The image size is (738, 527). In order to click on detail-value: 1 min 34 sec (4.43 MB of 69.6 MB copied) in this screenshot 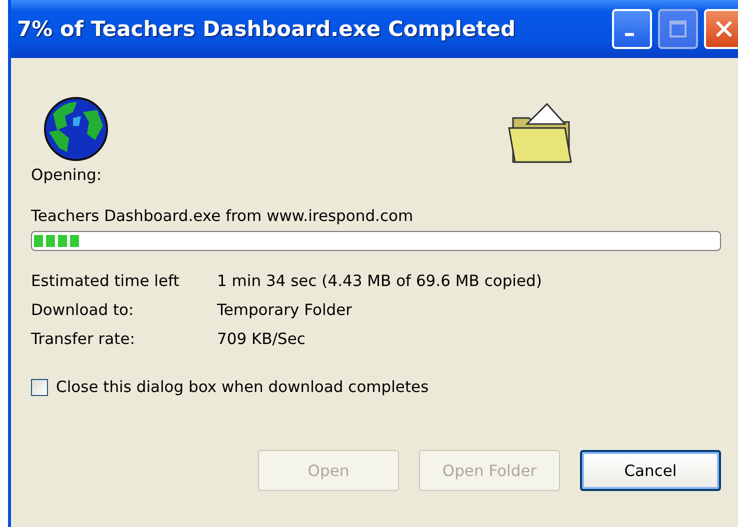, I will do `click(380, 281)`.